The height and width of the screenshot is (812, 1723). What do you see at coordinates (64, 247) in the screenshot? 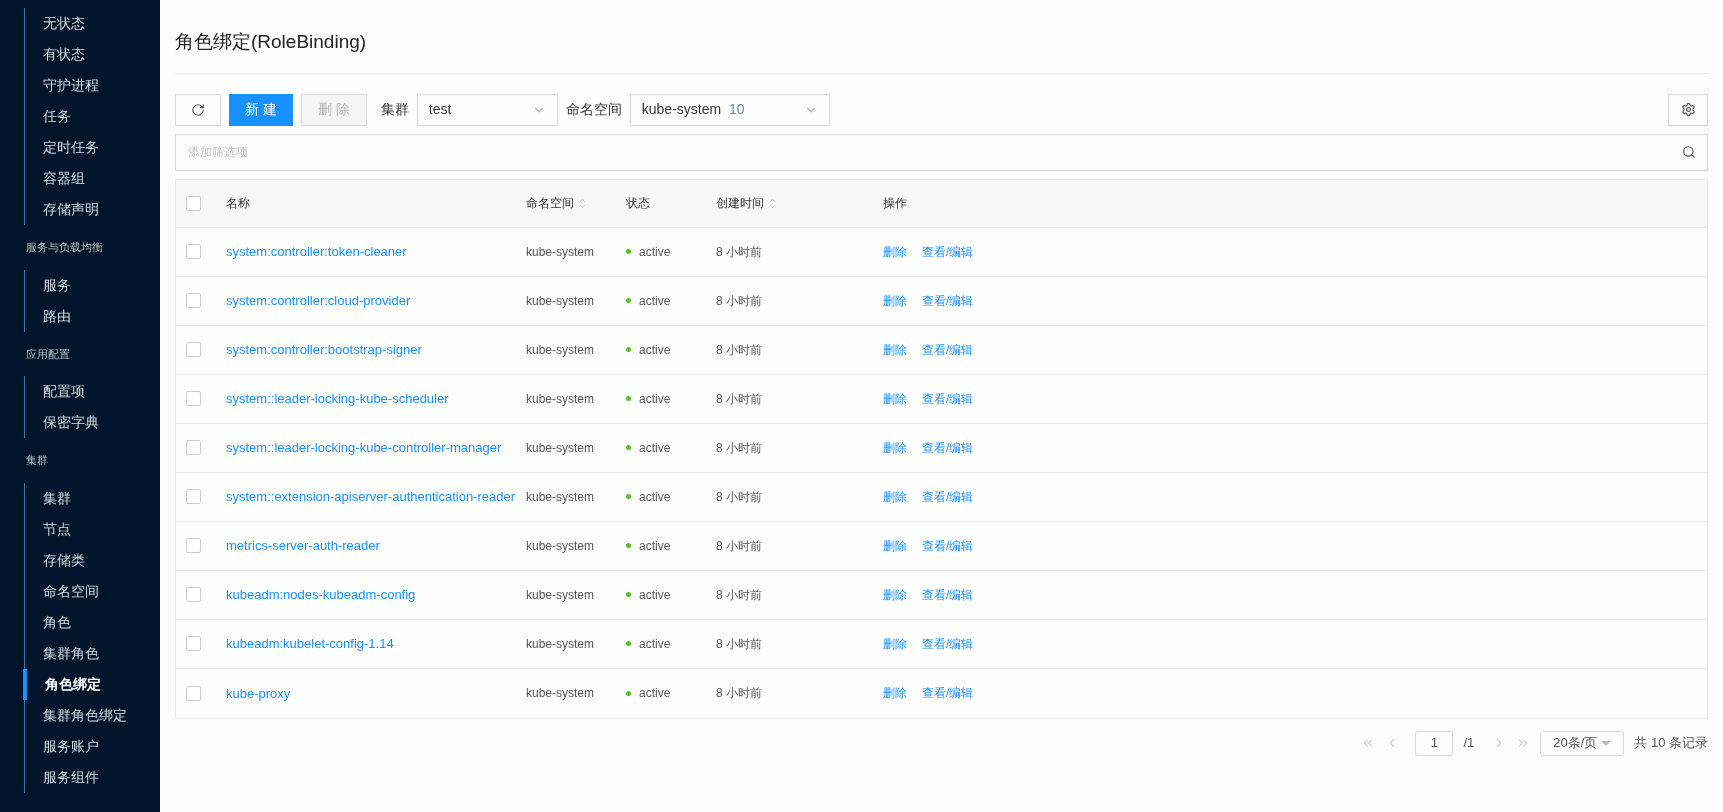
I see `sidebar-section-heading: 服务与负载均衡` at bounding box center [64, 247].